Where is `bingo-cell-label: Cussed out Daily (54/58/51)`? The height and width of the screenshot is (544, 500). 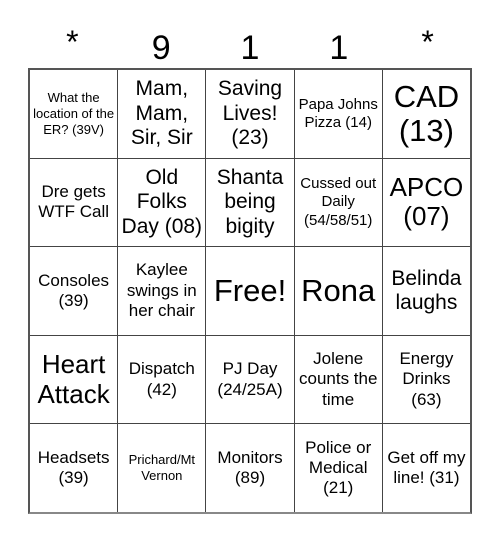 bingo-cell-label: Cussed out Daily (54/58/51) is located at coordinates (338, 201).